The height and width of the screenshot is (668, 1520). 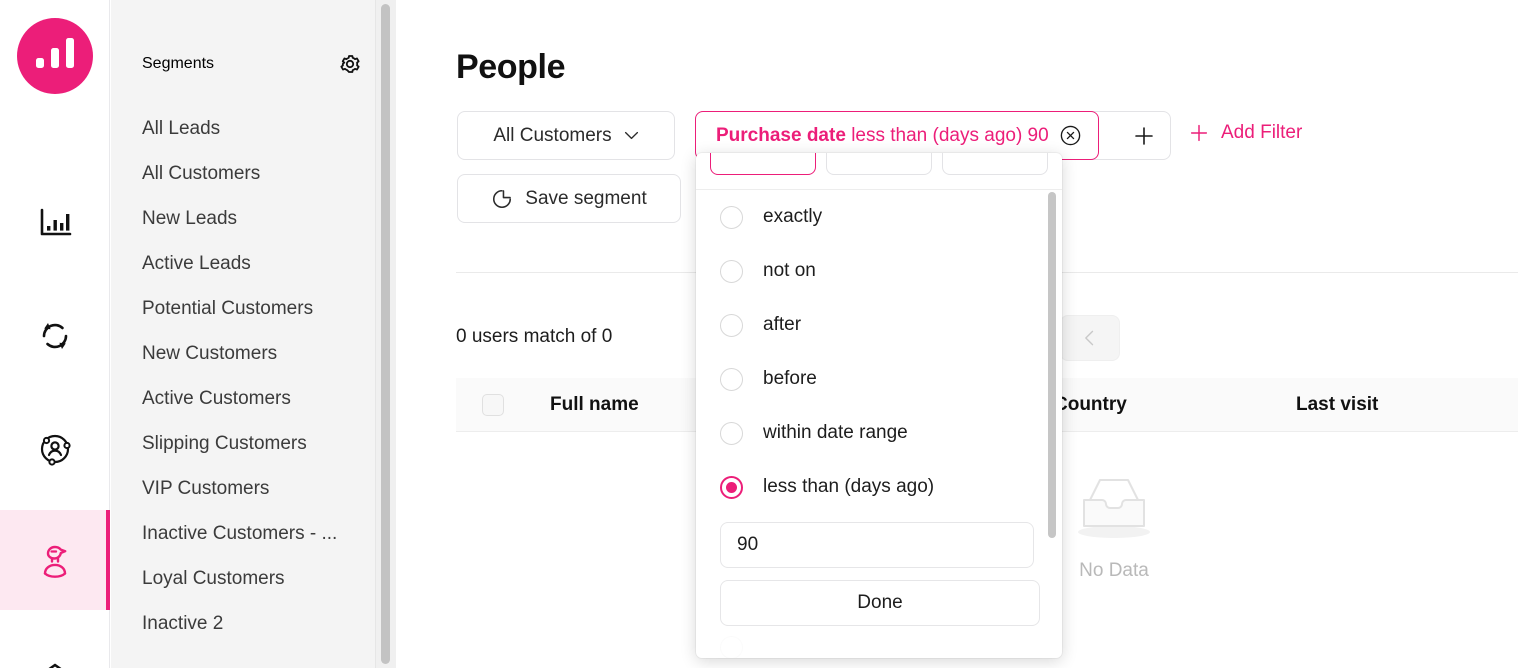 I want to click on chevron-left-icon, so click(x=1089, y=338).